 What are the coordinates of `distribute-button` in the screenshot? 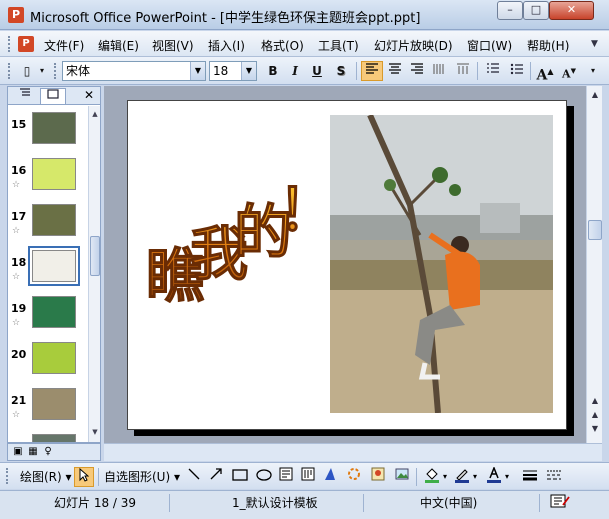 It's located at (439, 71).